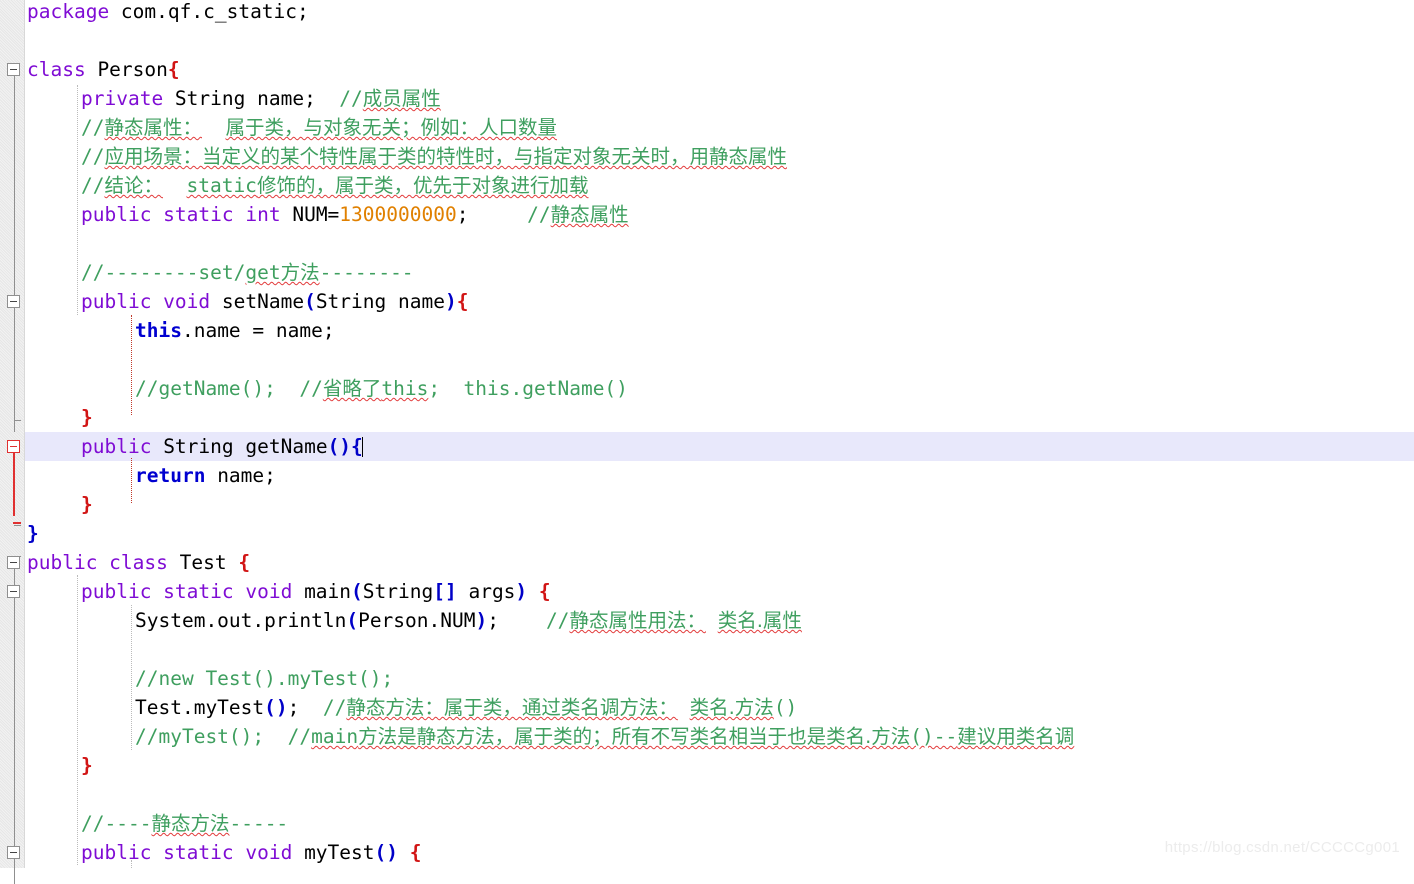 The width and height of the screenshot is (1414, 884). Describe the element at coordinates (133, 185) in the screenshot. I see `code-token: 结论：` at that location.